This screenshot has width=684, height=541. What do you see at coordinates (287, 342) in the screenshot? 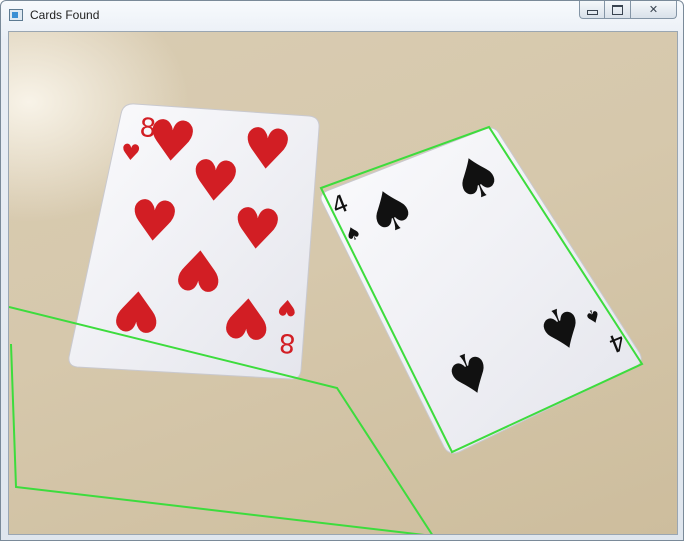
I see `card-rank-label: 8` at bounding box center [287, 342].